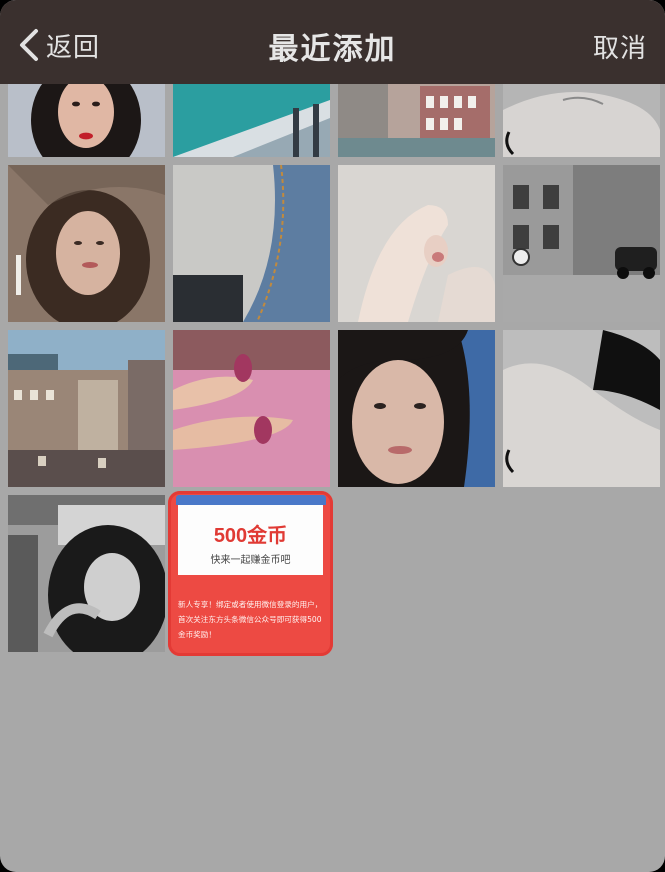  I want to click on photo-street-bw-image, so click(581, 243).